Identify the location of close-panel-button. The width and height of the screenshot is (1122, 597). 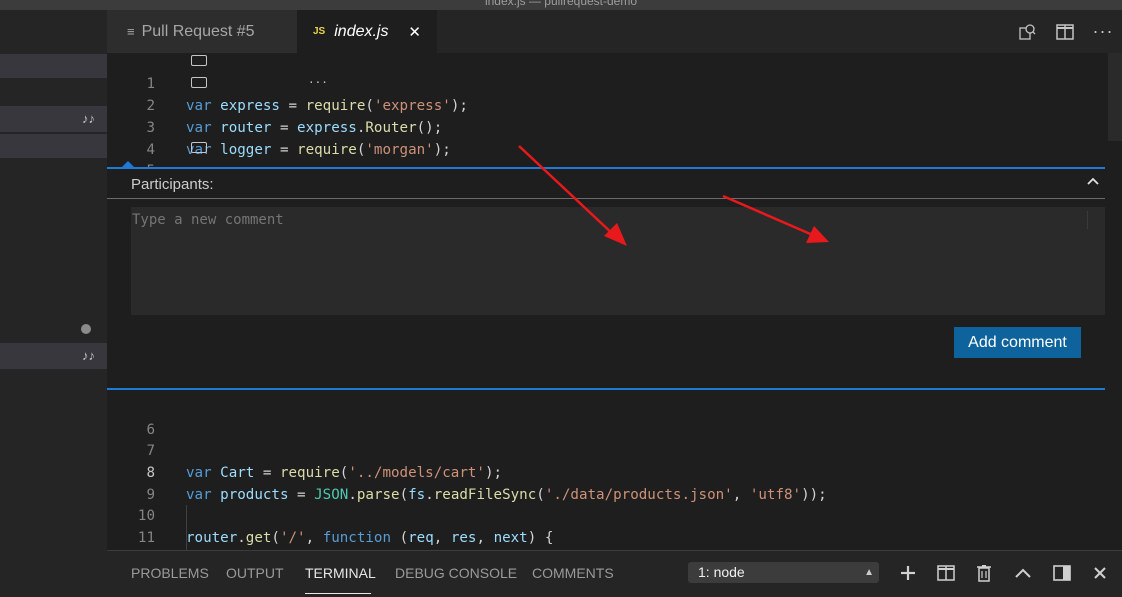
(1100, 573).